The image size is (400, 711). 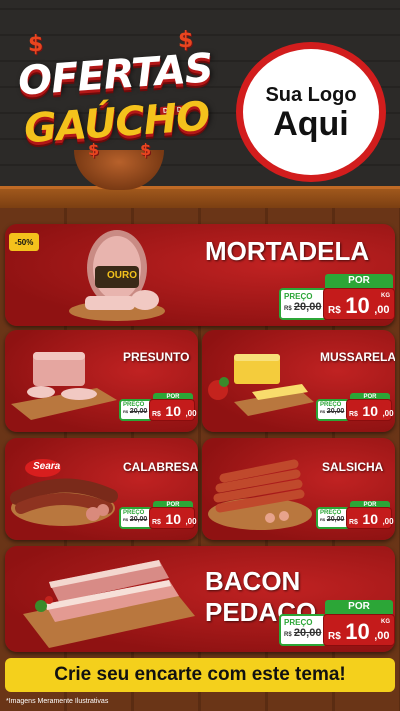 I want to click on brand-label: OURO, so click(x=122, y=275).